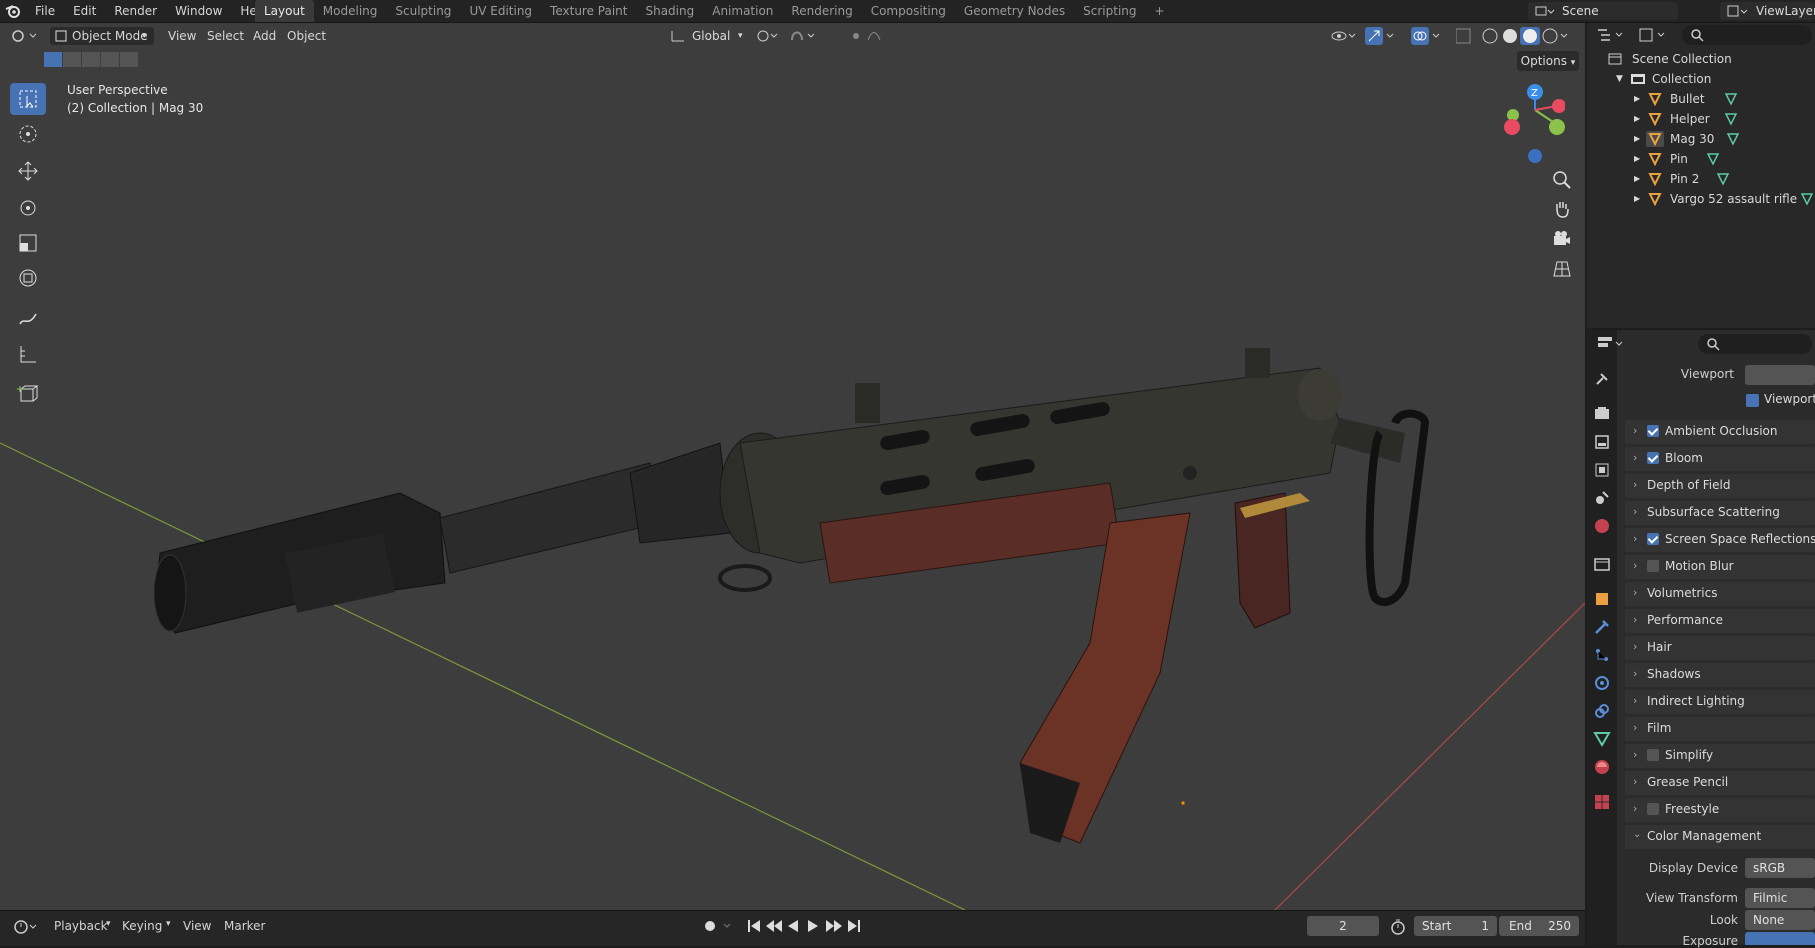  Describe the element at coordinates (84, 11) in the screenshot. I see `menu-edit: Edit` at that location.